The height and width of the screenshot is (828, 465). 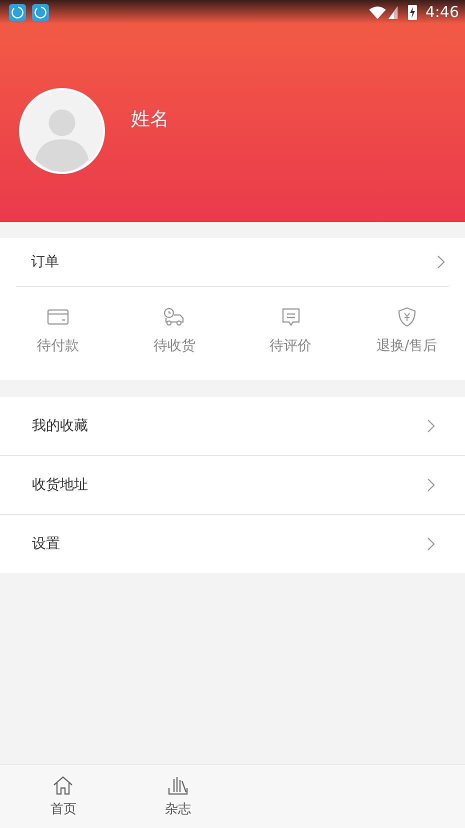 What do you see at coordinates (63, 796) in the screenshot?
I see `nav-tab: 首页` at bounding box center [63, 796].